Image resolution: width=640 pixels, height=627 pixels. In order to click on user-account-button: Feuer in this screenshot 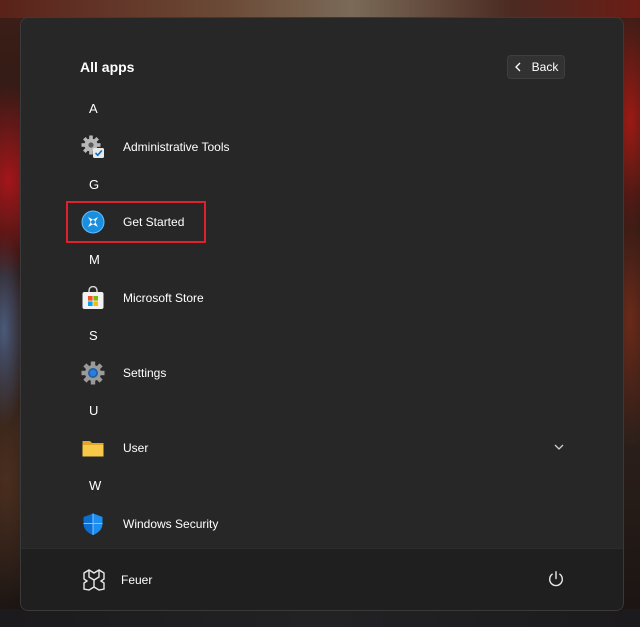, I will do `click(116, 580)`.